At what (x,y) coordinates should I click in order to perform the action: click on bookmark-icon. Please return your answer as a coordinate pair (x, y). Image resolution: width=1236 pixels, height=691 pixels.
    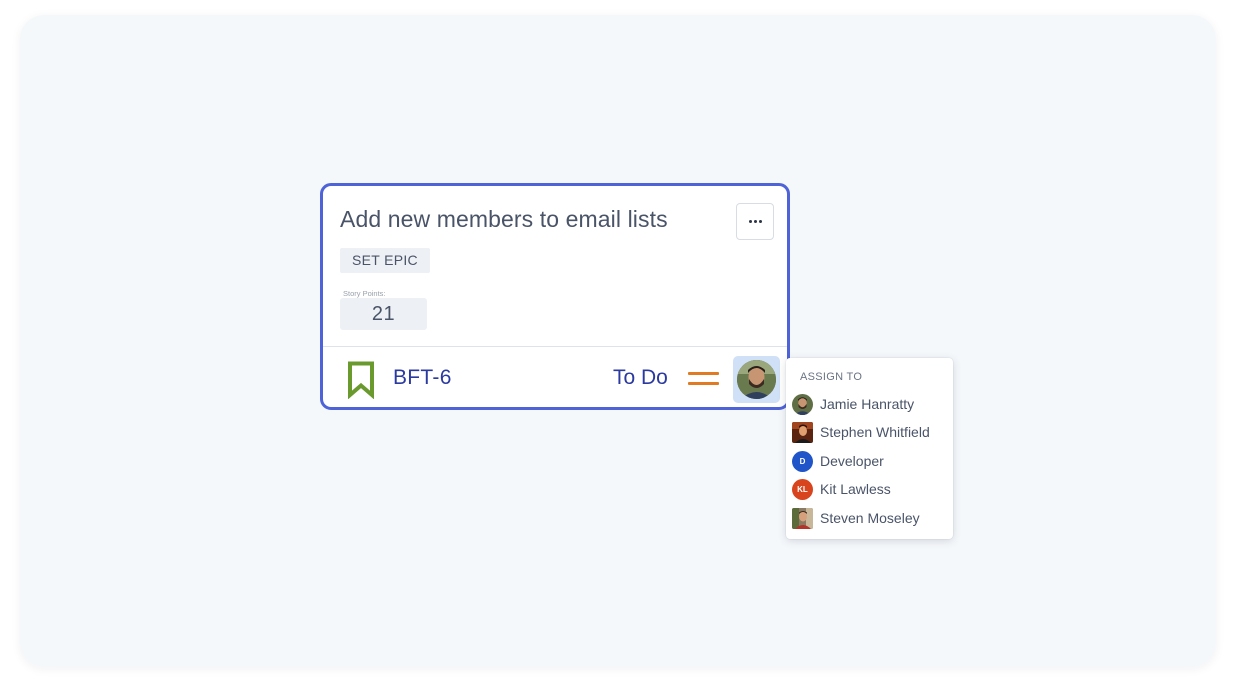
    Looking at the image, I should click on (361, 380).